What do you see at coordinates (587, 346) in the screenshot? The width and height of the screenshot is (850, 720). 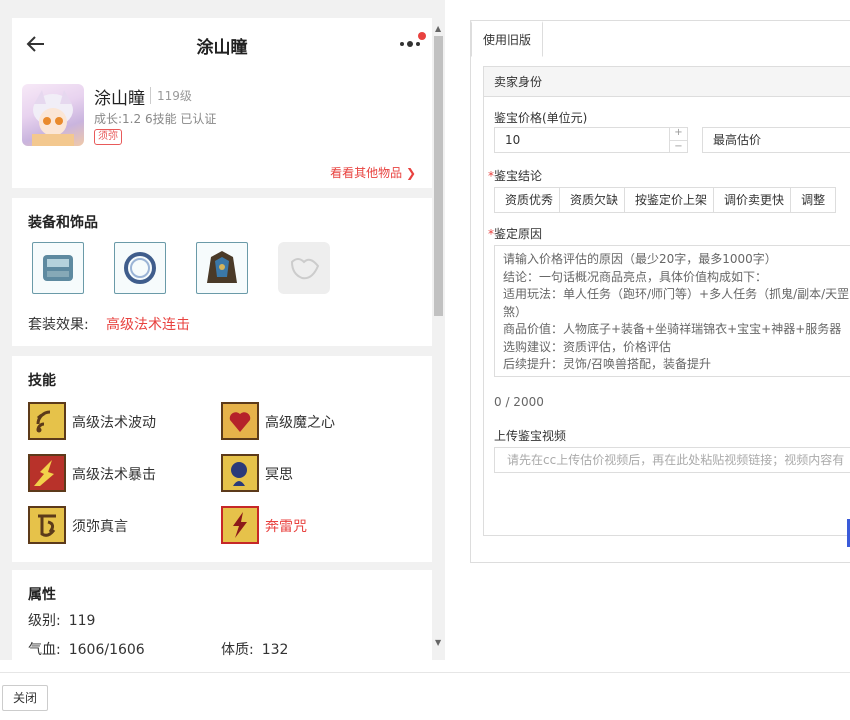 I see `reason-line: 选购建议：资质评估，价格评估` at bounding box center [587, 346].